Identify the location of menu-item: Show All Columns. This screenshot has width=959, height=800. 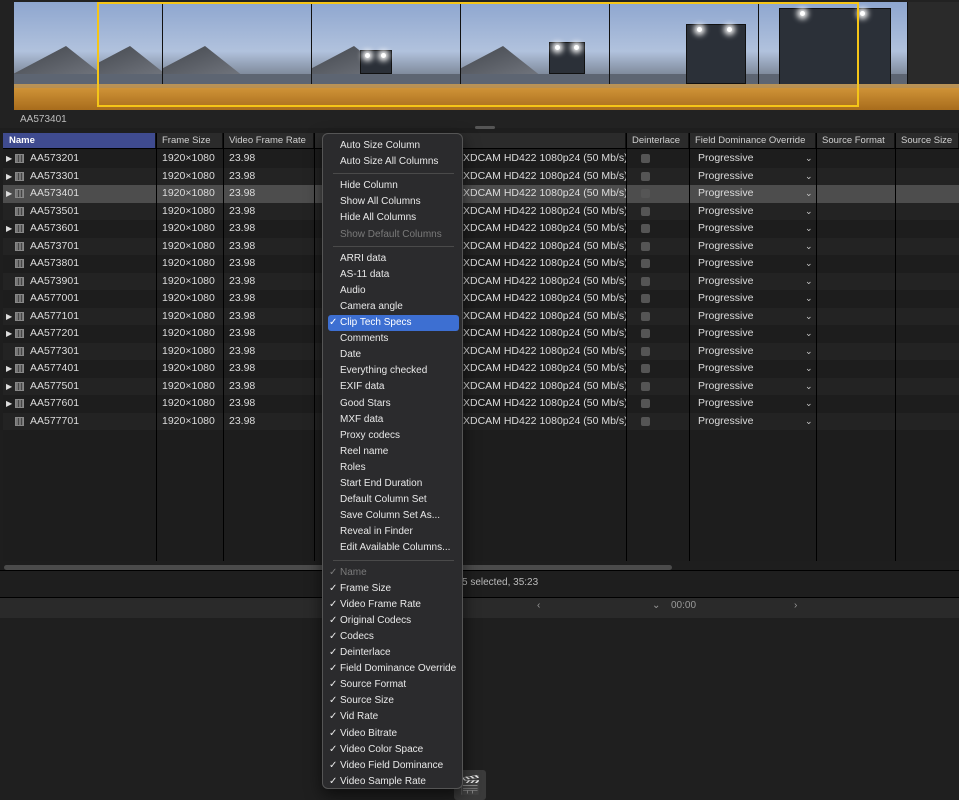
(393, 202).